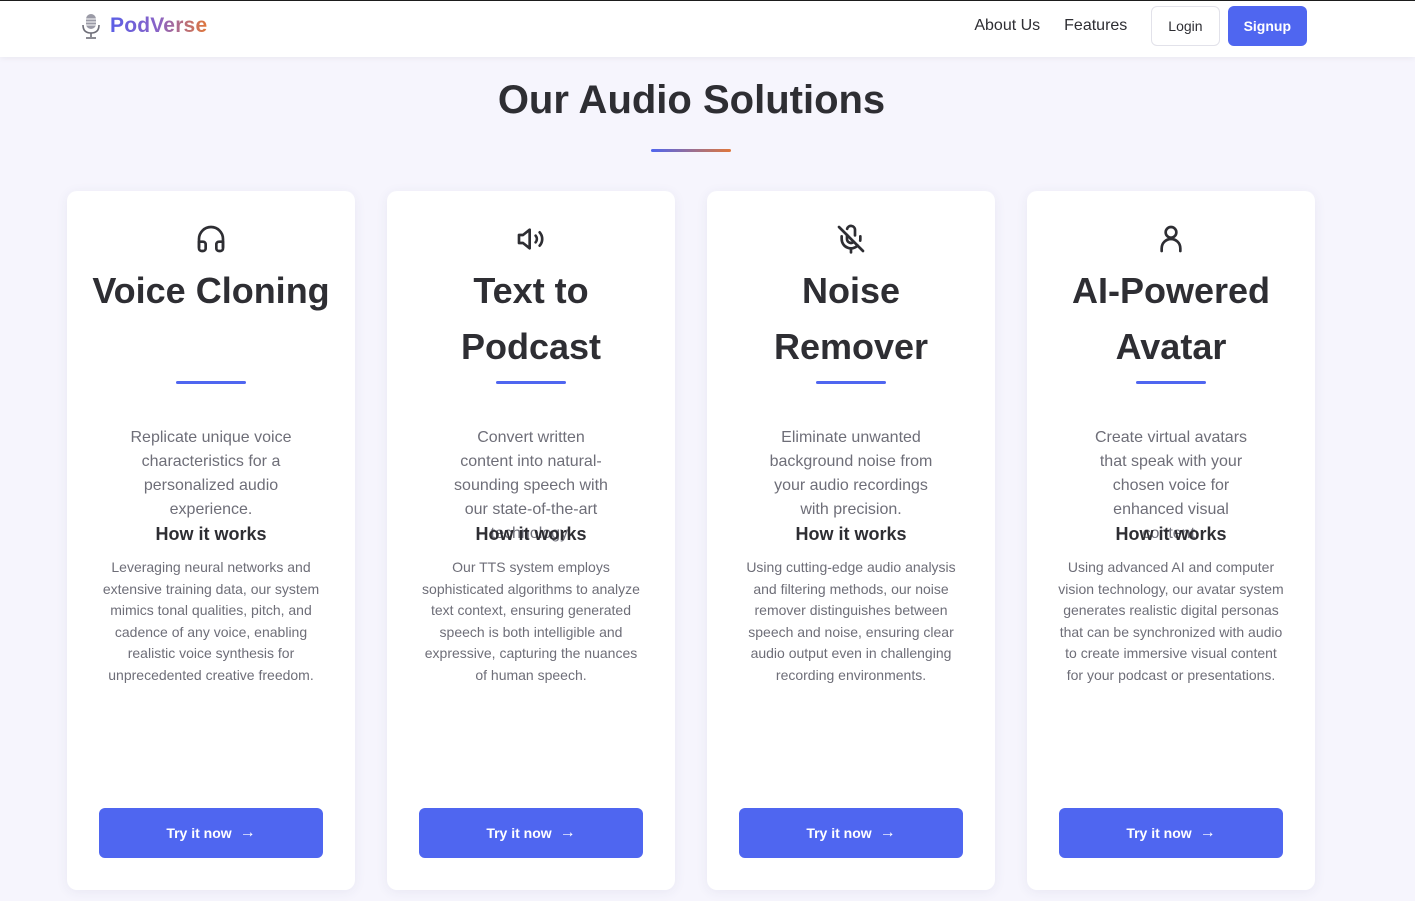  I want to click on section-title: Our Audio Solutions, so click(691, 100).